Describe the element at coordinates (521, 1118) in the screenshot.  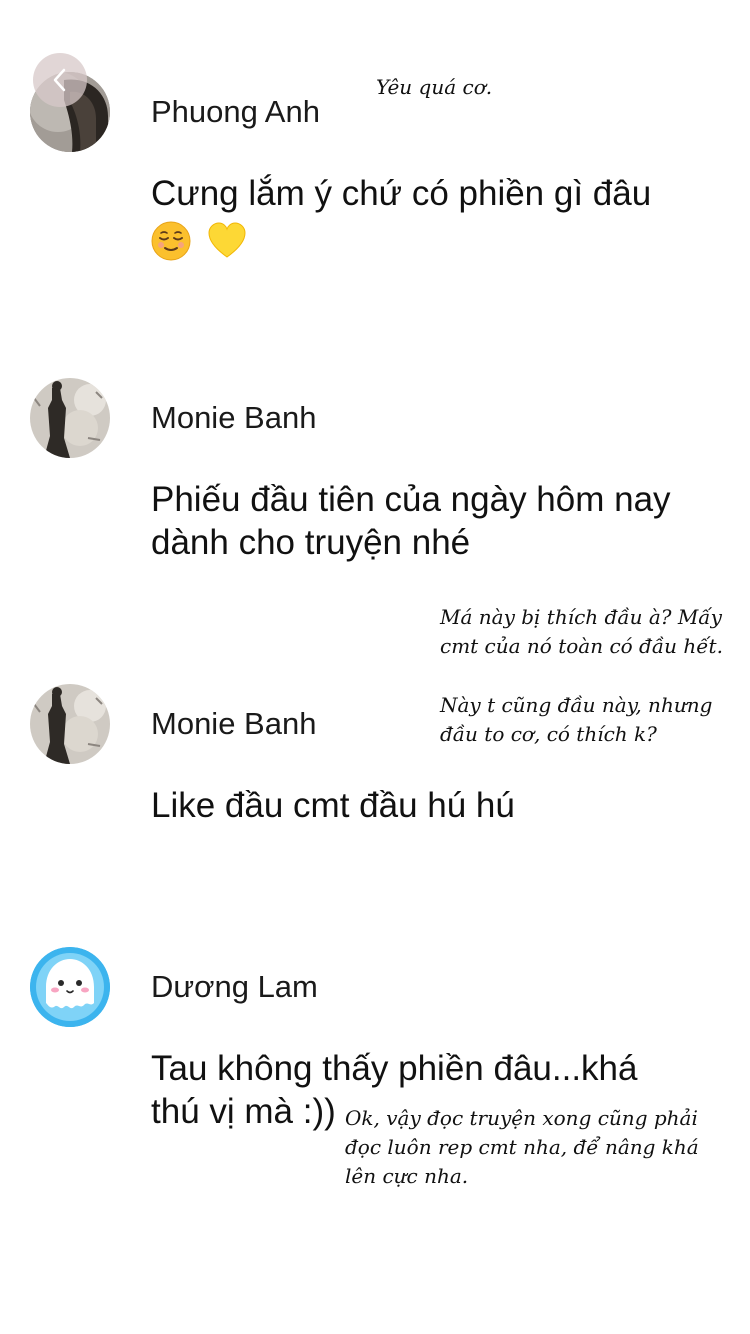
I see `note-line: Ok, vậy đọc truyện xong cũng phải` at that location.